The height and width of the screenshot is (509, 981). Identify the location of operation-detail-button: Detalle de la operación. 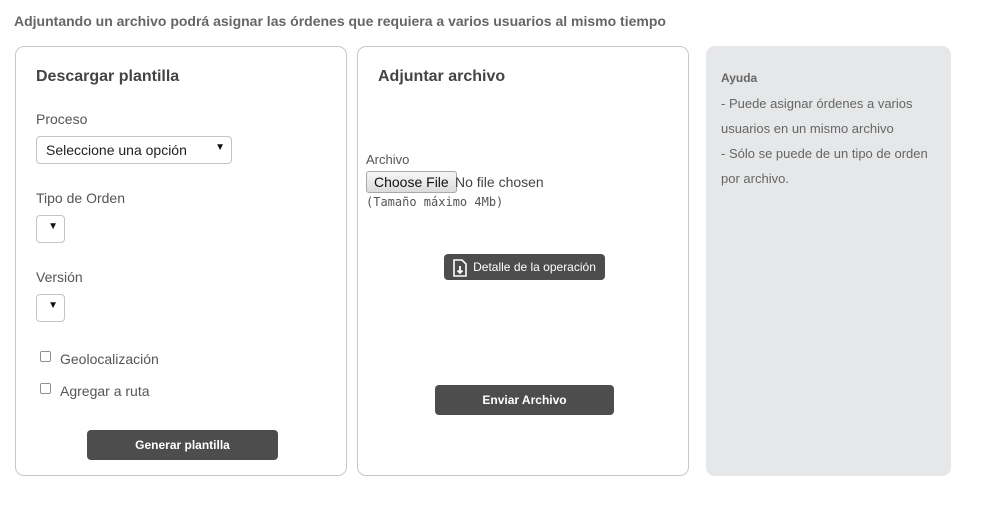
(524, 267).